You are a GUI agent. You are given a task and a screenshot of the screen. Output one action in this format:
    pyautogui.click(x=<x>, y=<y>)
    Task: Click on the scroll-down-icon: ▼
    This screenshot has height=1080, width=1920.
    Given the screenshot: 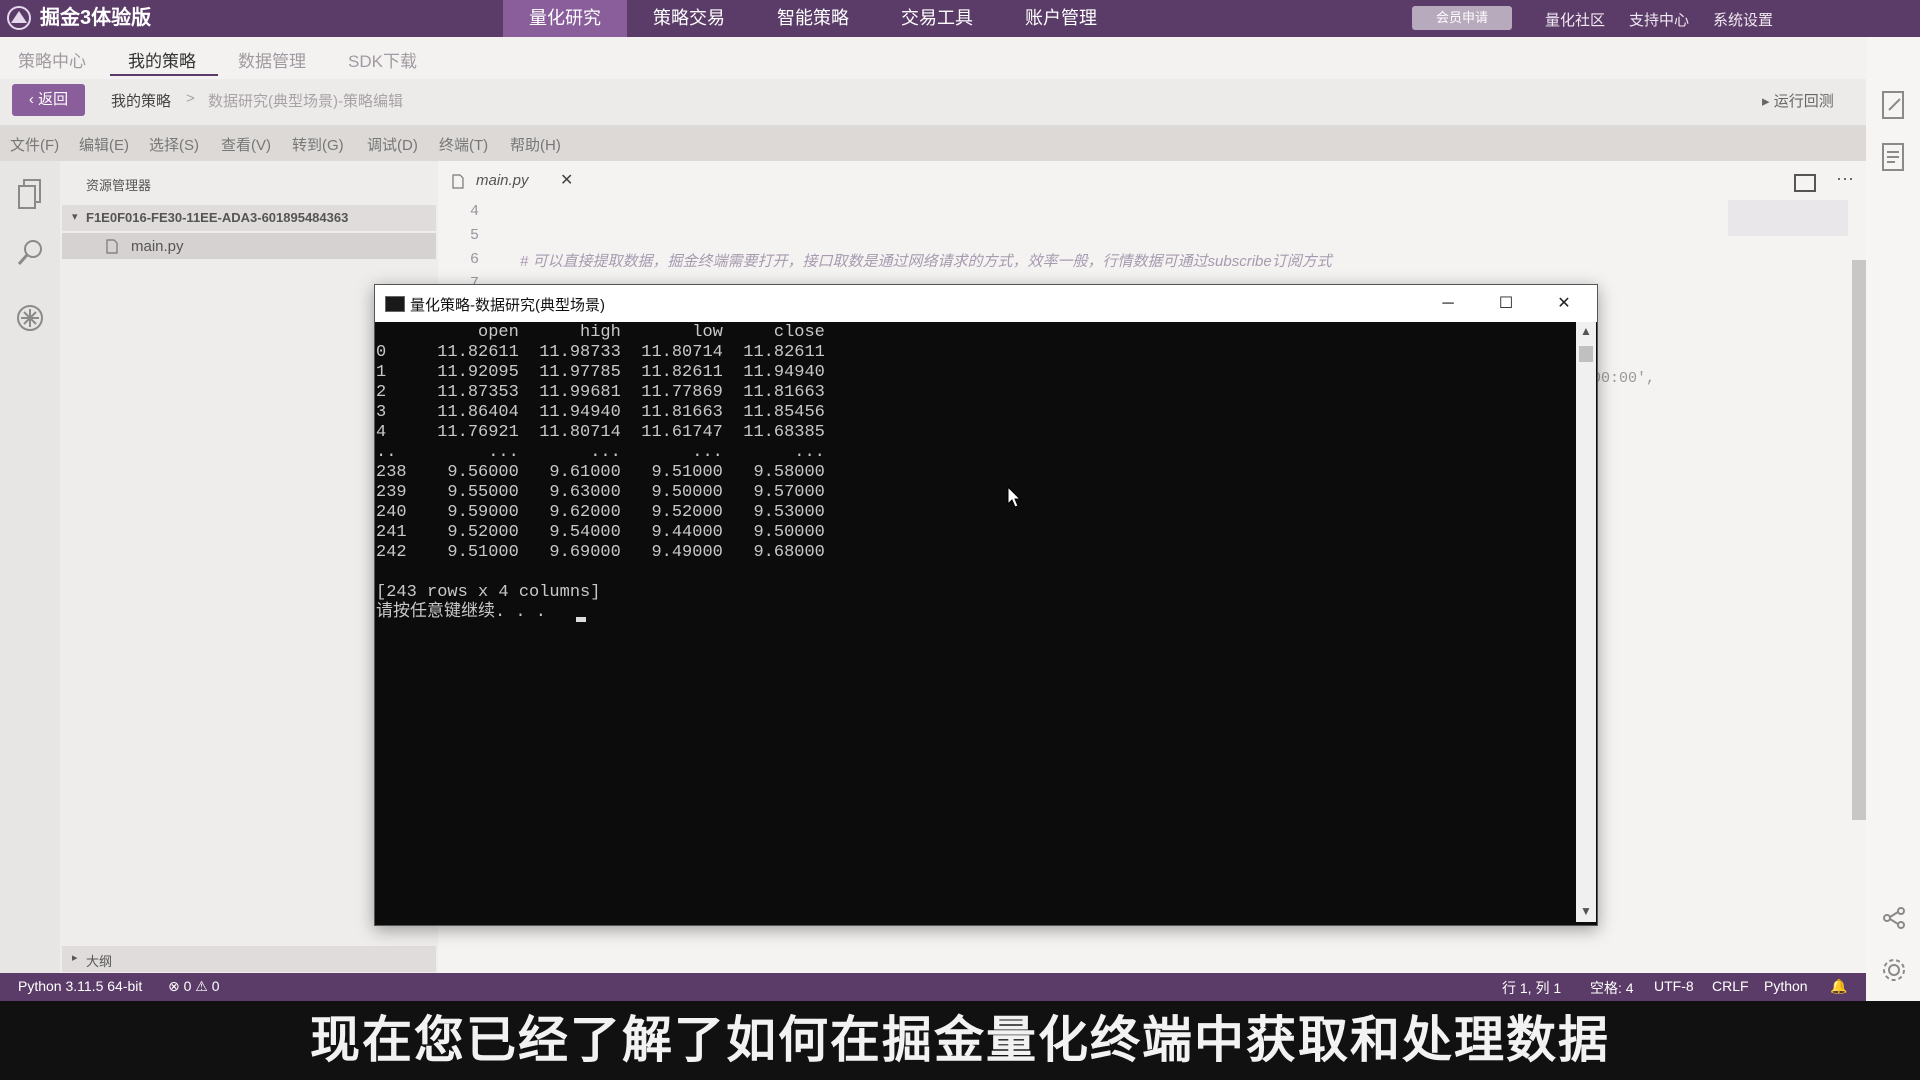 What is the action you would take?
    pyautogui.click(x=1586, y=911)
    